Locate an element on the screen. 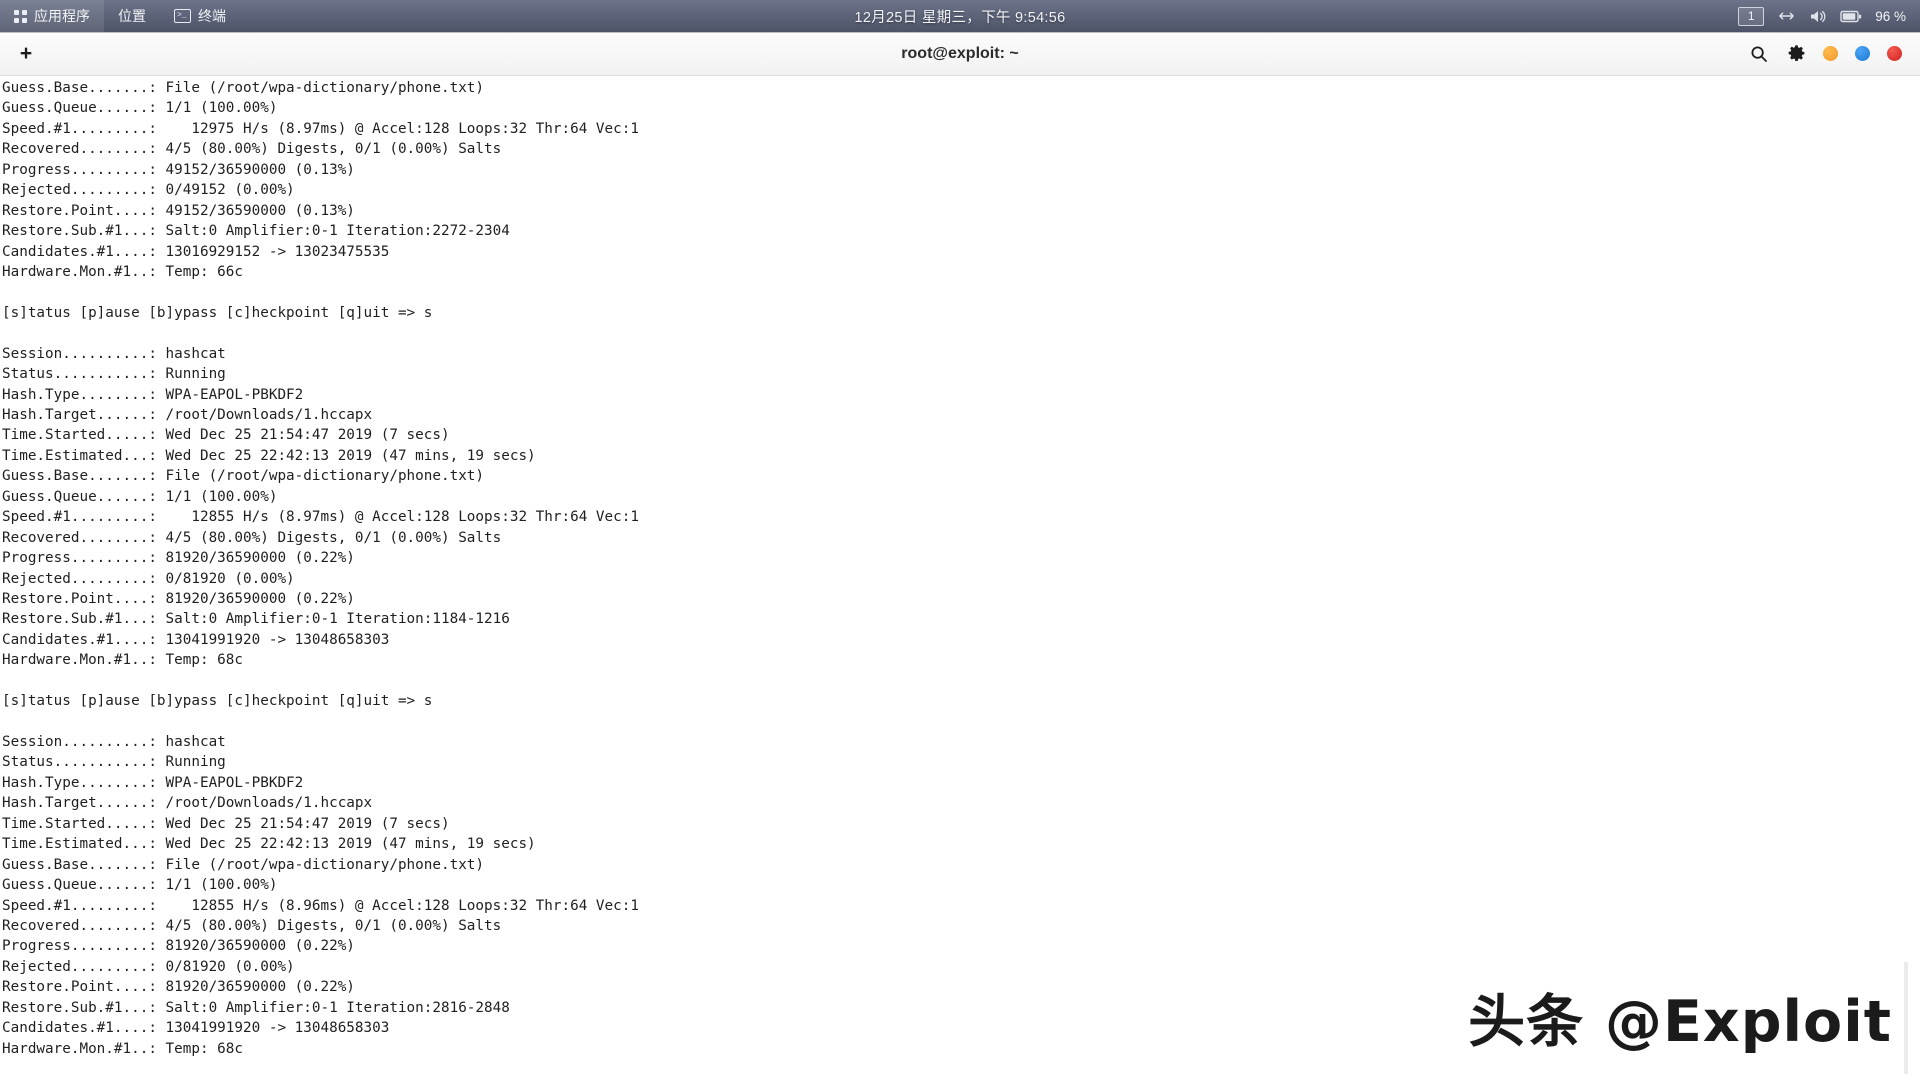 This screenshot has width=1920, height=1080. close-button is located at coordinates (1894, 53).